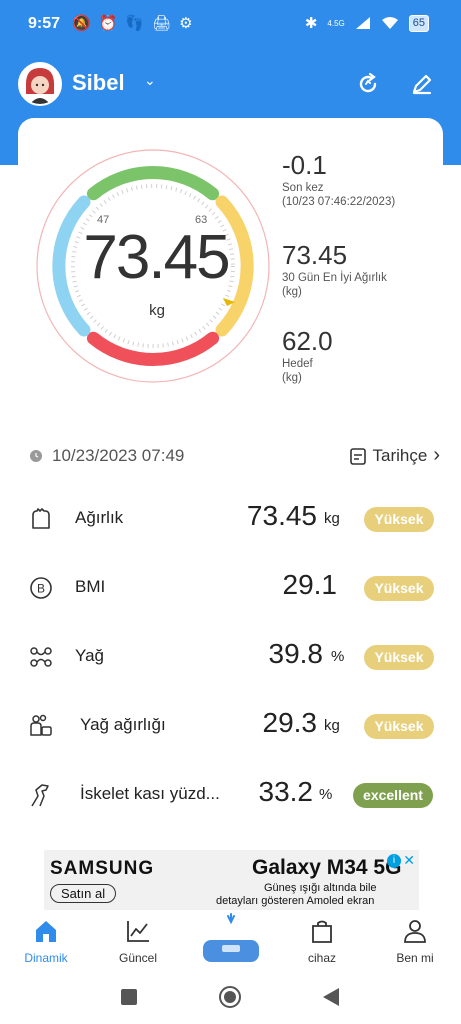  What do you see at coordinates (230, 588) in the screenshot?
I see `metric-row-bmi: B BMI 29.1 Yüksek` at bounding box center [230, 588].